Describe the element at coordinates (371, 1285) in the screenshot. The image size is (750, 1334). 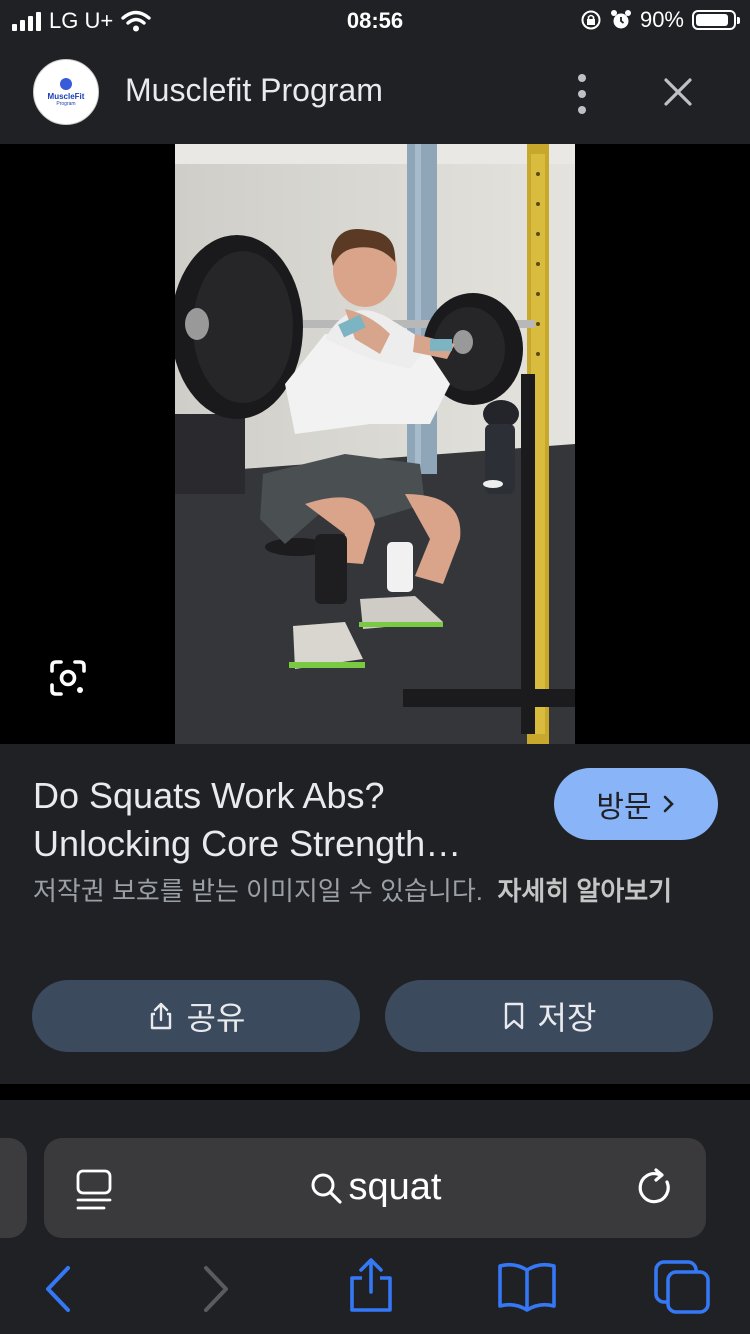
I see `share-sheet-icon` at that location.